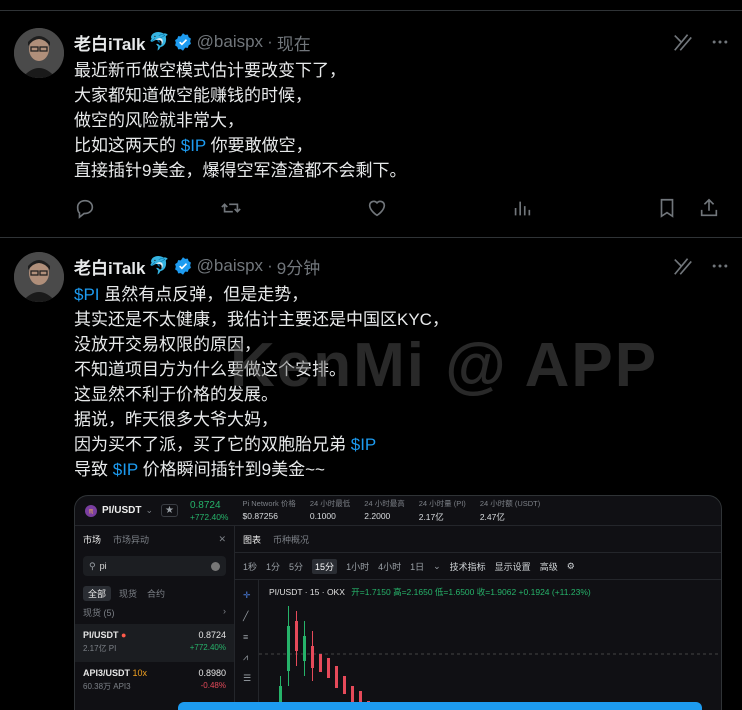  I want to click on tab-chart: 图表, so click(252, 539).